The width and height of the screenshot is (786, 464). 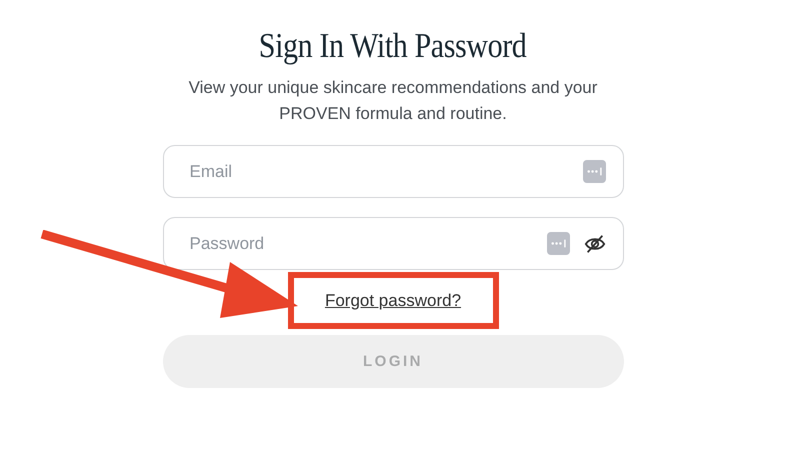 What do you see at coordinates (595, 243) in the screenshot?
I see `eye-slash-icon` at bounding box center [595, 243].